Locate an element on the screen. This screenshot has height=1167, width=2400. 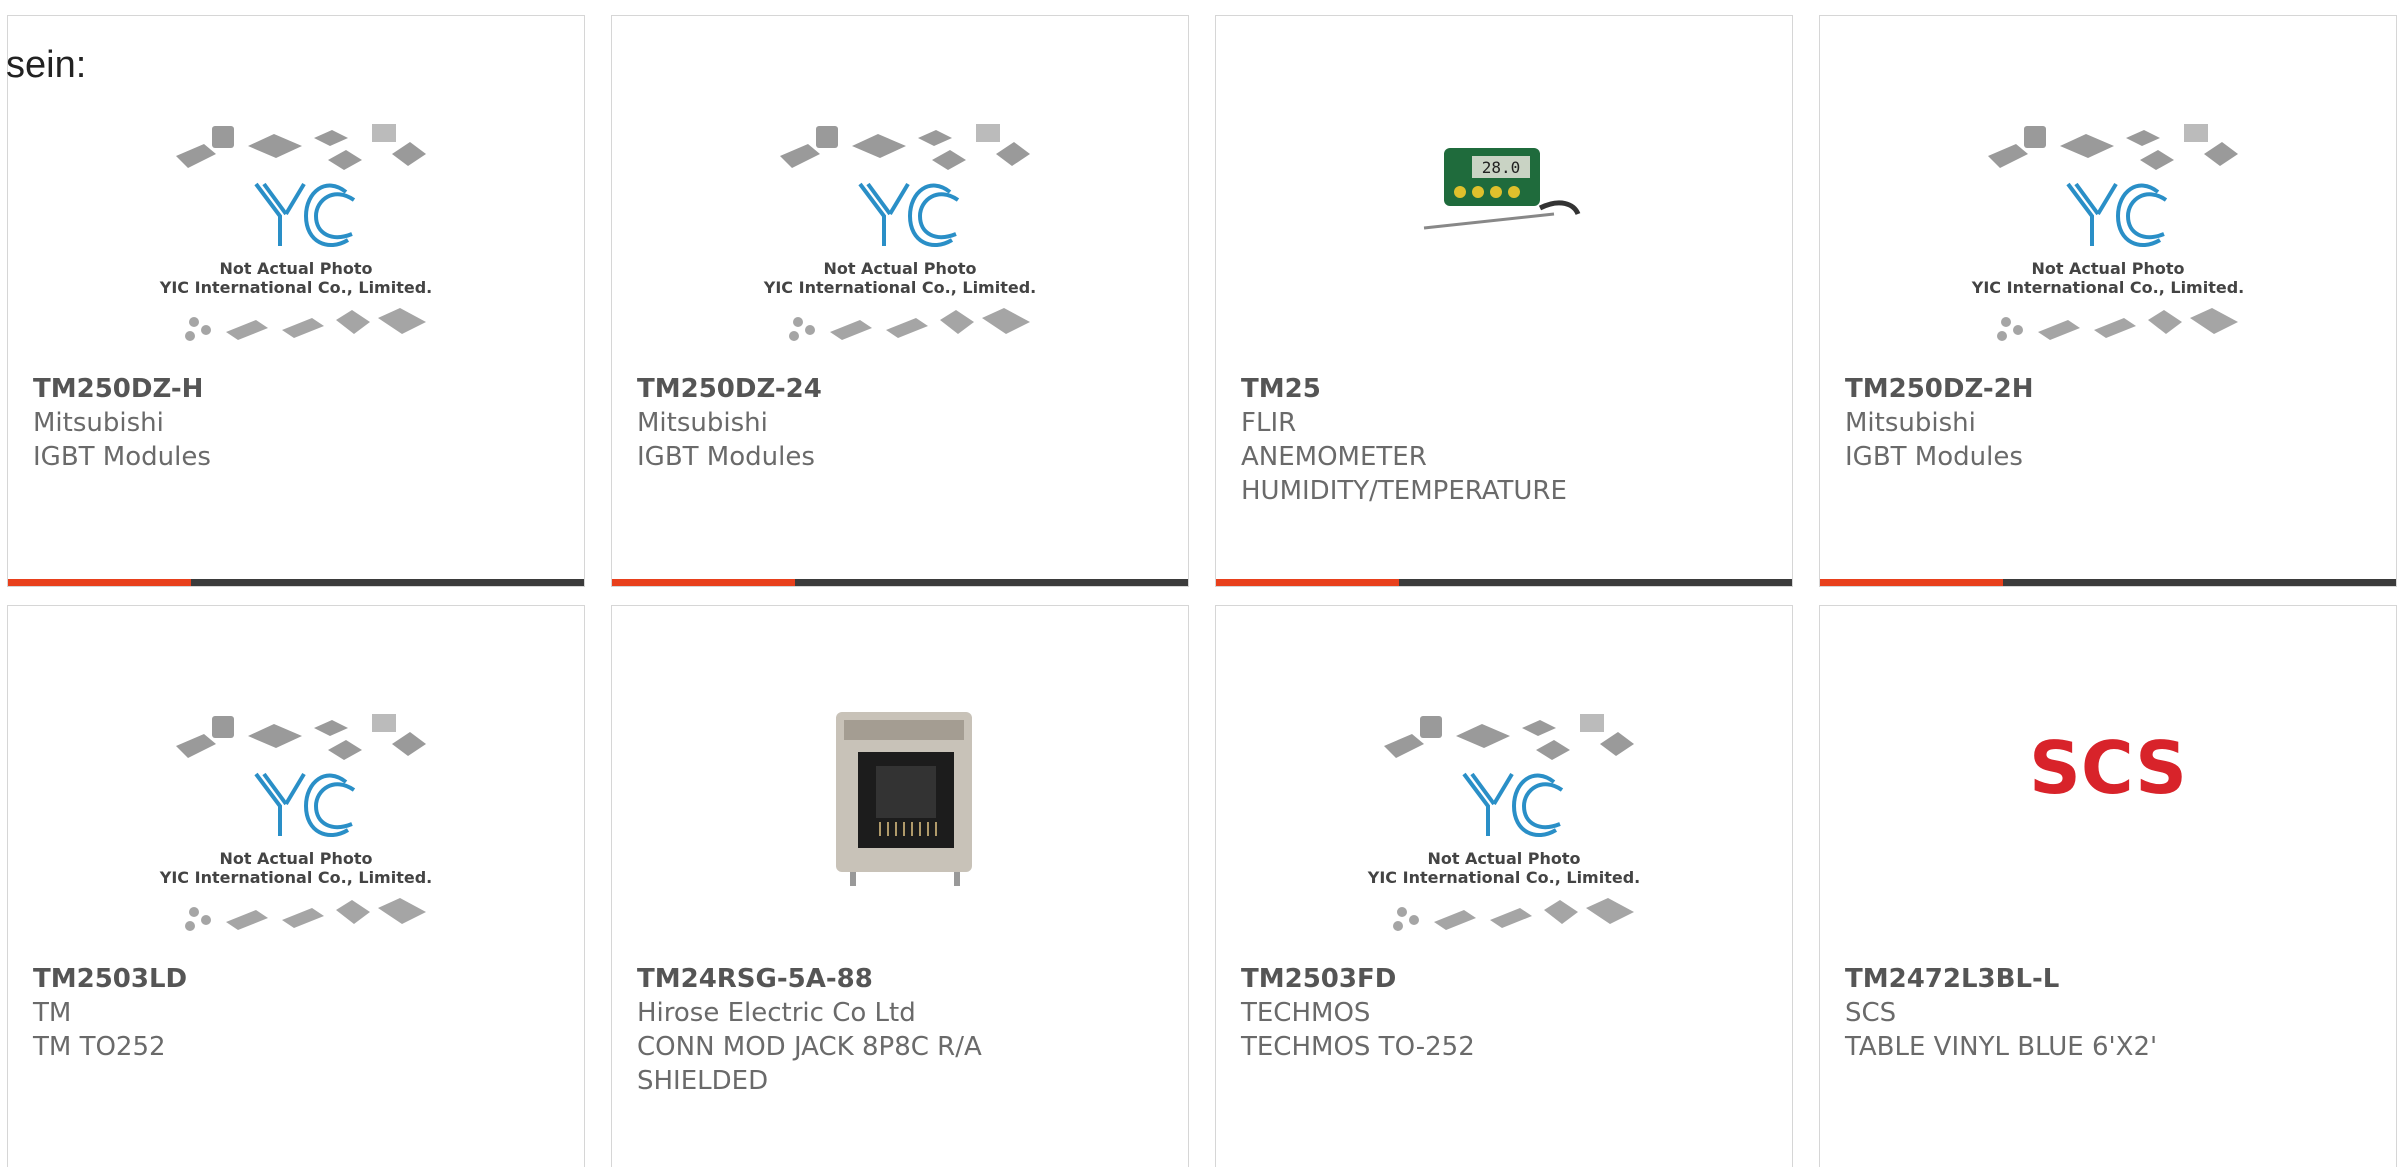
brand-name: TECHMOS is located at coordinates (1306, 1013).